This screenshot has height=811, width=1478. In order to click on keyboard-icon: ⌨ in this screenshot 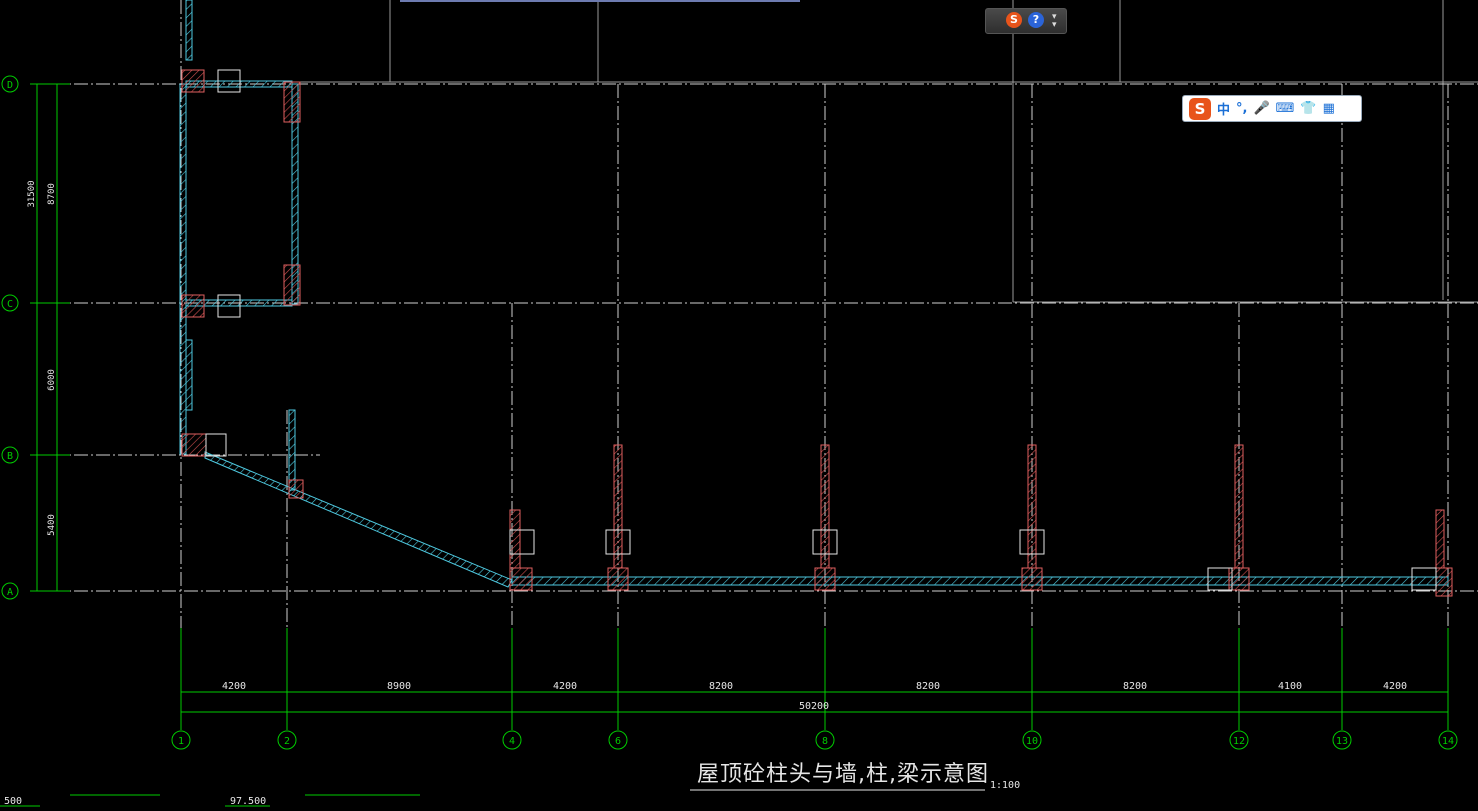, I will do `click(1285, 108)`.